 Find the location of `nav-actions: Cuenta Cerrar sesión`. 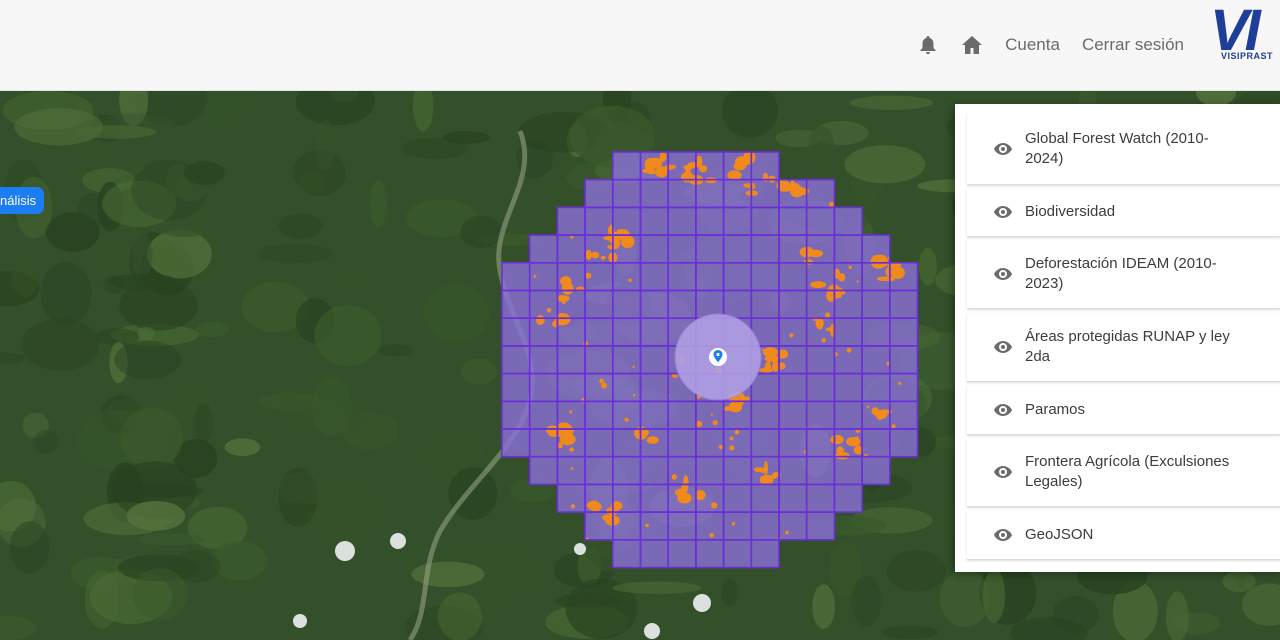

nav-actions: Cuenta Cerrar sesión is located at coordinates (1050, 45).